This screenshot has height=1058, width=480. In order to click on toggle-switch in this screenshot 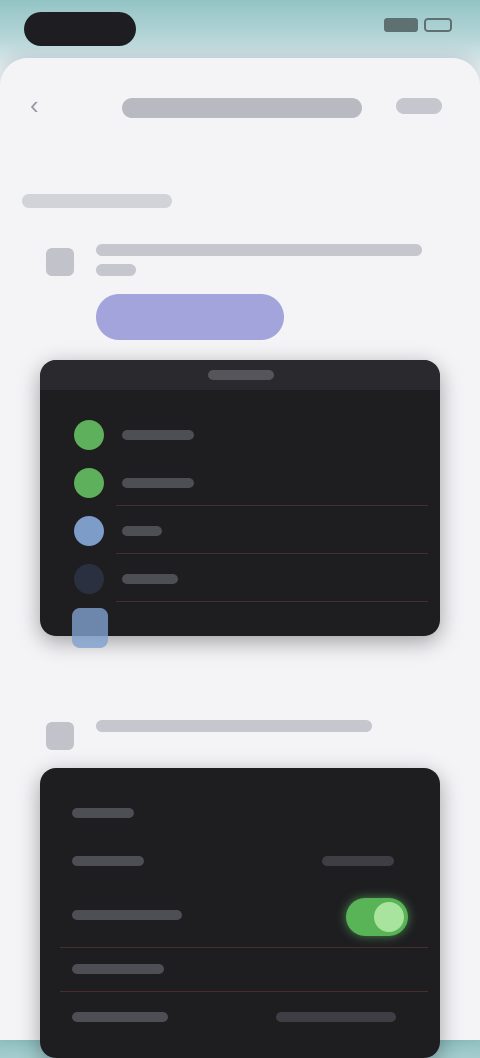, I will do `click(377, 917)`.